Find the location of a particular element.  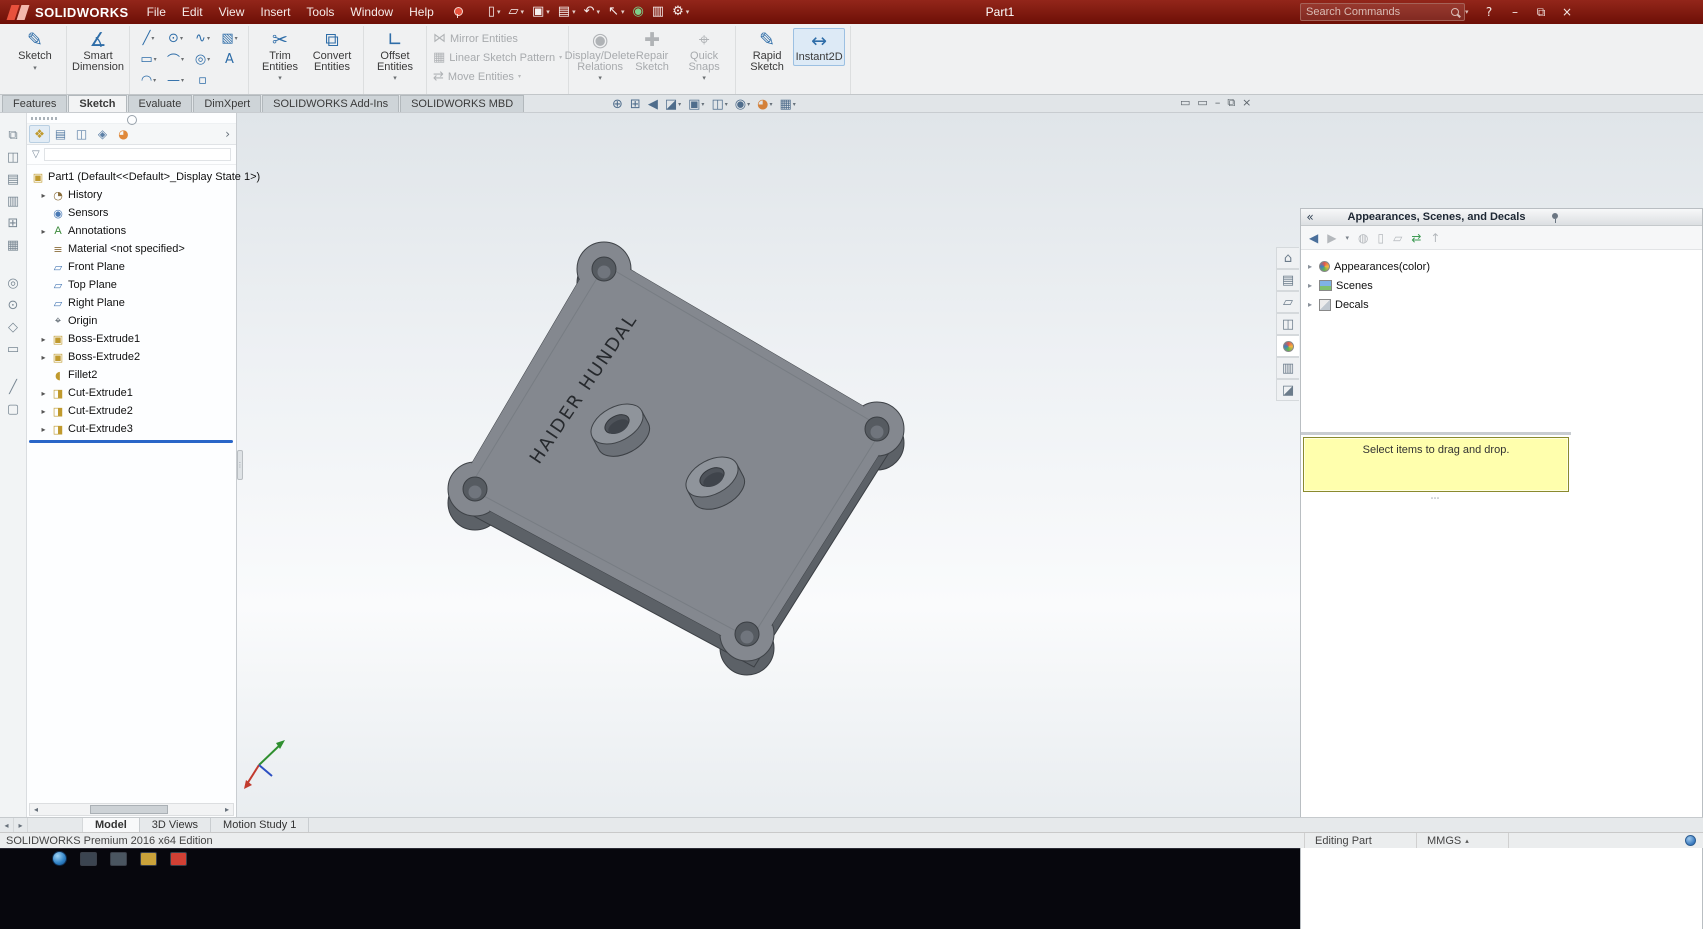

move-up-icon: ↑ is located at coordinates (1435, 238).